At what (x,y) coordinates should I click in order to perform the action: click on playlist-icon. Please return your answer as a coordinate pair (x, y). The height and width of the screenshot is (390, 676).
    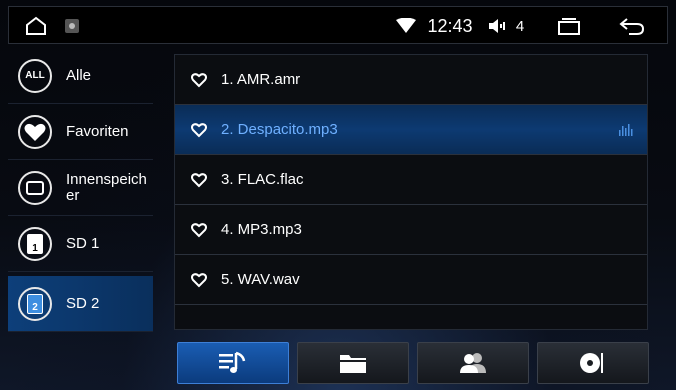
    Looking at the image, I should click on (232, 362).